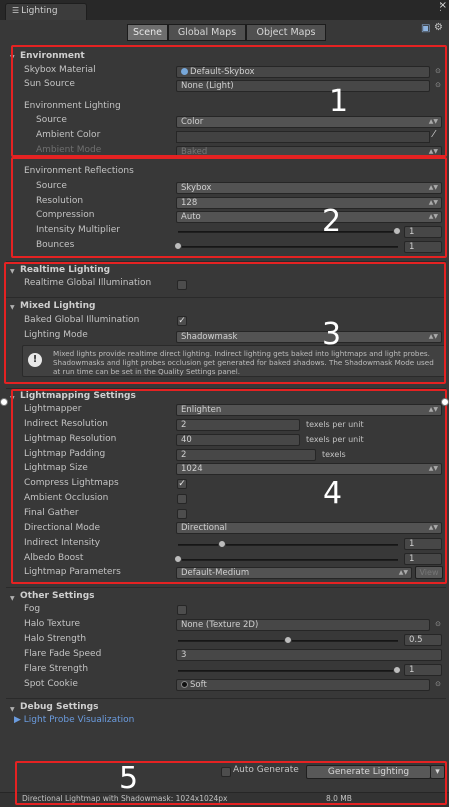 The width and height of the screenshot is (449, 807). I want to click on directional-mode-value: Directional, so click(204, 528).